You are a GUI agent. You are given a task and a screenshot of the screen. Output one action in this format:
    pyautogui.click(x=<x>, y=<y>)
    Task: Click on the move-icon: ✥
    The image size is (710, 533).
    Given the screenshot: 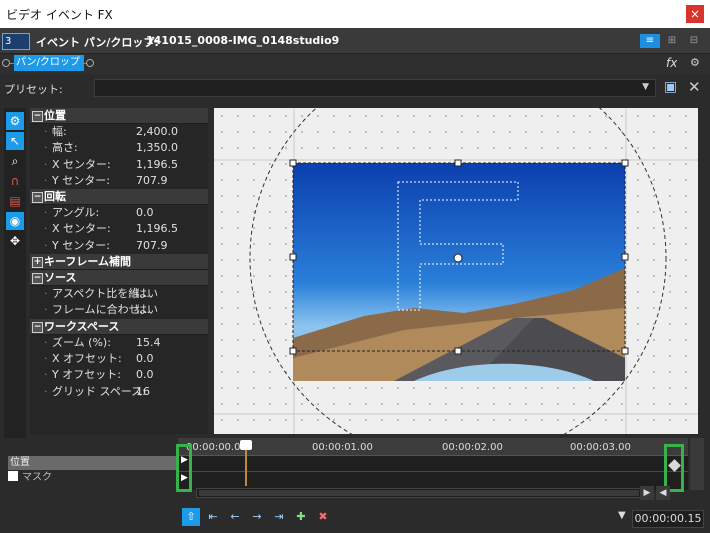 What is the action you would take?
    pyautogui.click(x=15, y=241)
    